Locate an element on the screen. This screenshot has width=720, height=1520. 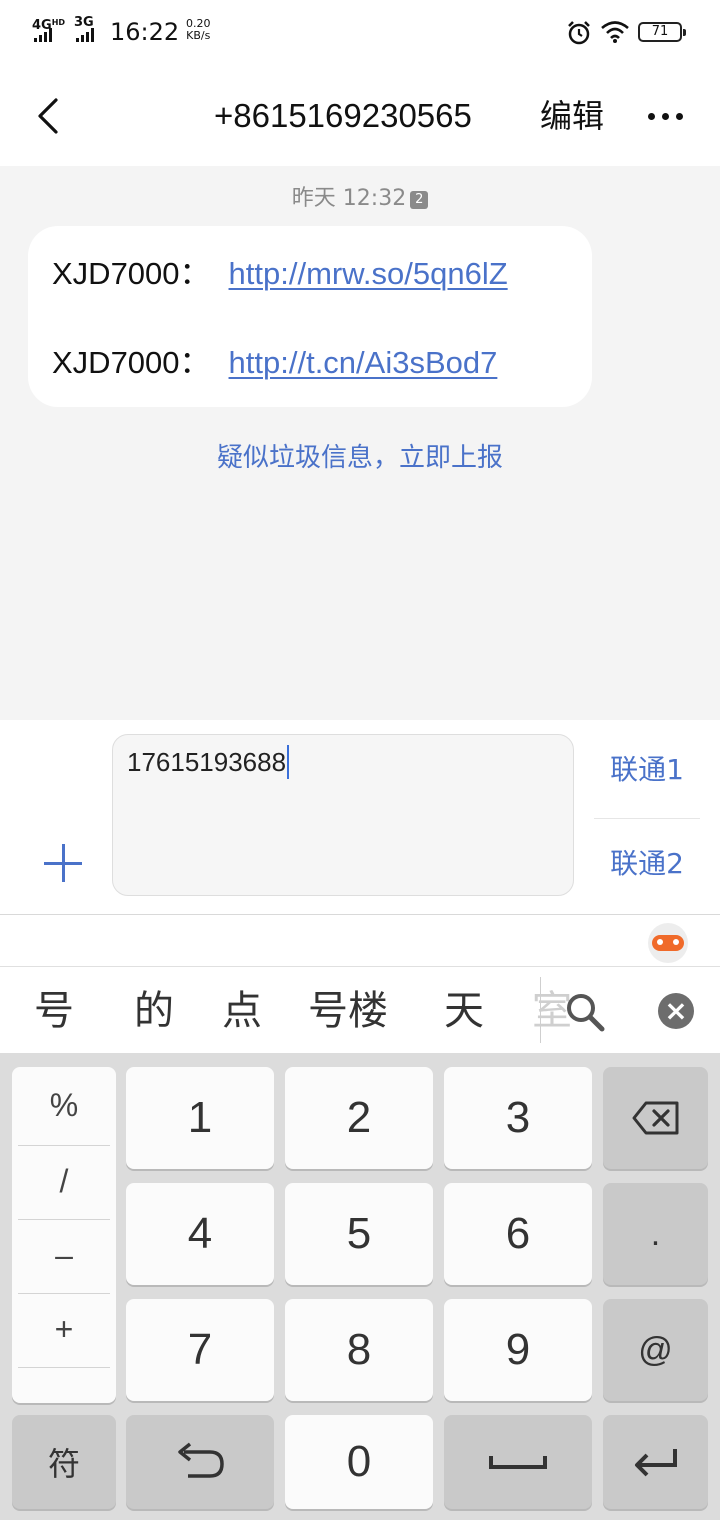
signal-strength-icon is located at coordinates (43, 35).